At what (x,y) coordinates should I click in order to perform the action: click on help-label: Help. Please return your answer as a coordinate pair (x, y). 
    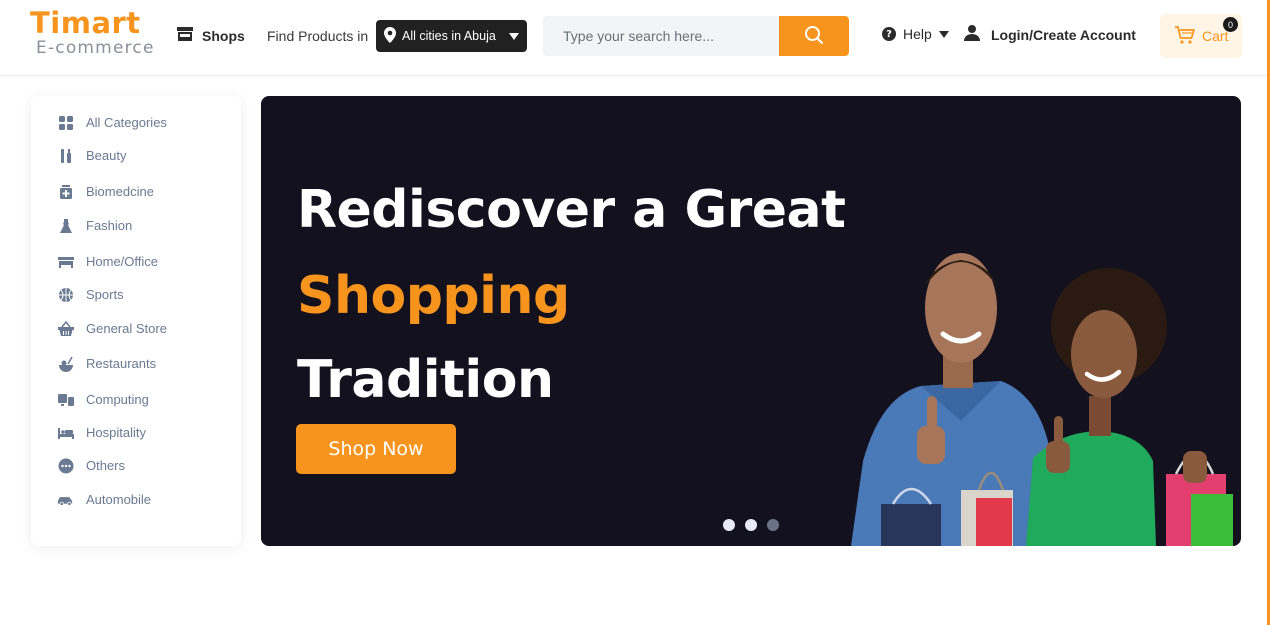
    Looking at the image, I should click on (917, 34).